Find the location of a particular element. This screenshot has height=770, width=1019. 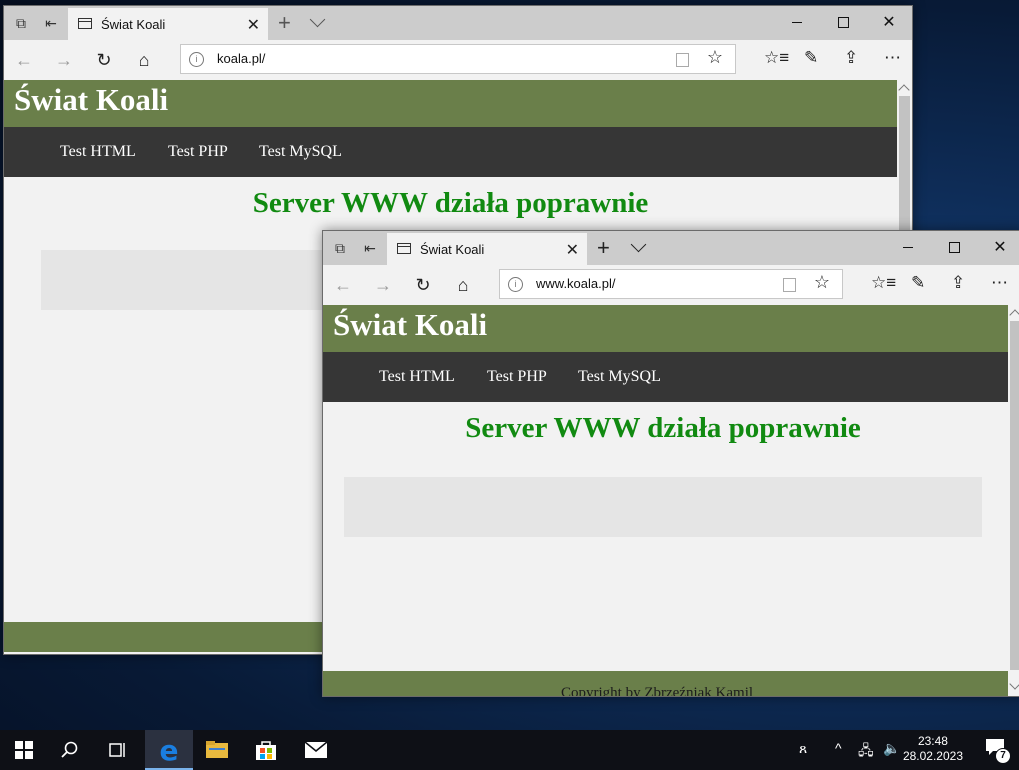

chevron-up-icon: ^ is located at coordinates (838, 748).